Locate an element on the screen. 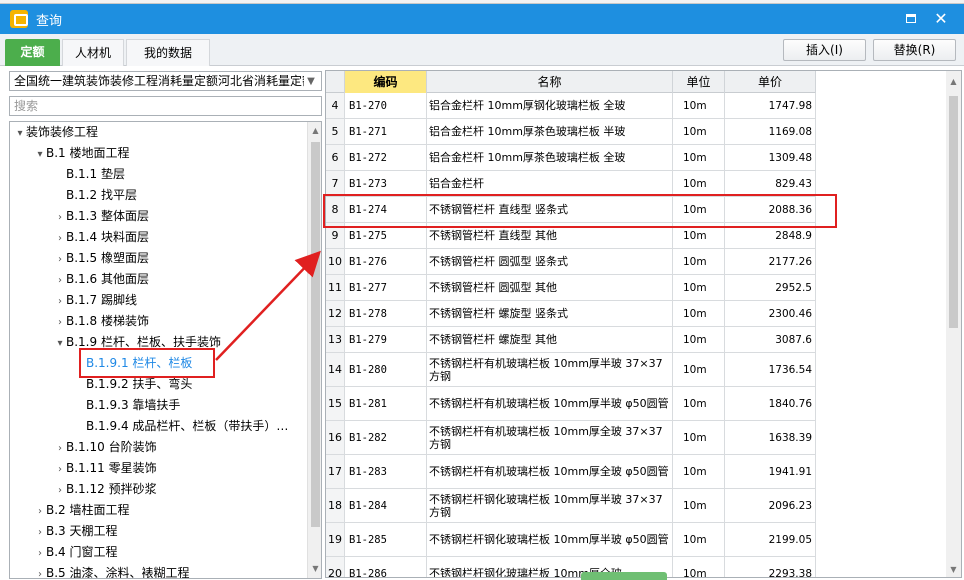 The height and width of the screenshot is (580, 964). tree-node: › B.5 油漆、涂料、裱糊工程 is located at coordinates (112, 570).